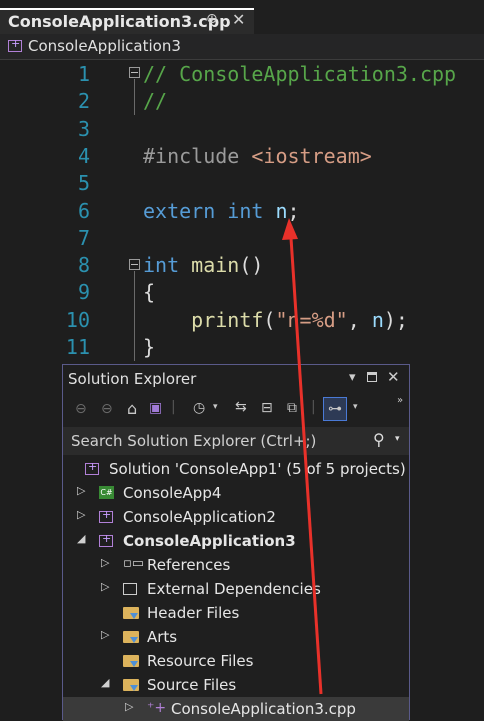 Image resolution: width=484 pixels, height=721 pixels. Describe the element at coordinates (257, 469) in the screenshot. I see `tree-item-label: Solution 'ConsoleApp1' (5 of 5 projects)` at that location.